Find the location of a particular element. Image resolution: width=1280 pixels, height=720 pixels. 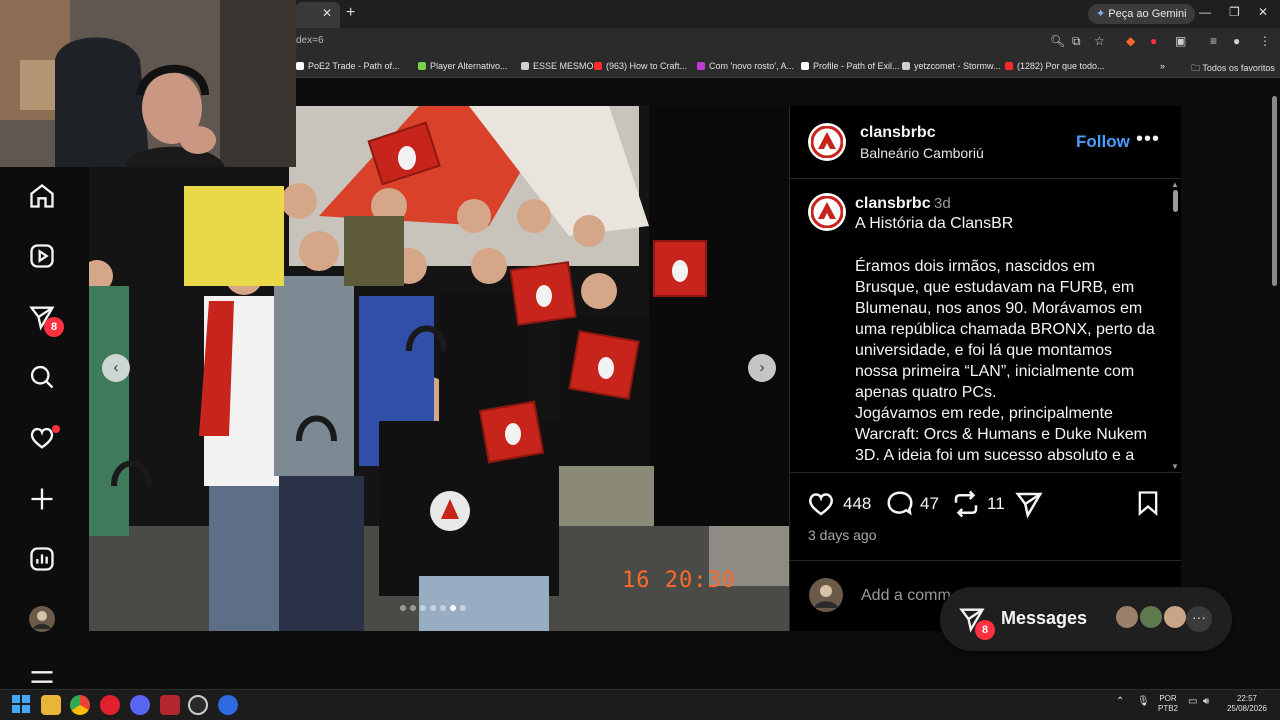

microphone-icon: 🎙︎ is located at coordinates (1143, 702).